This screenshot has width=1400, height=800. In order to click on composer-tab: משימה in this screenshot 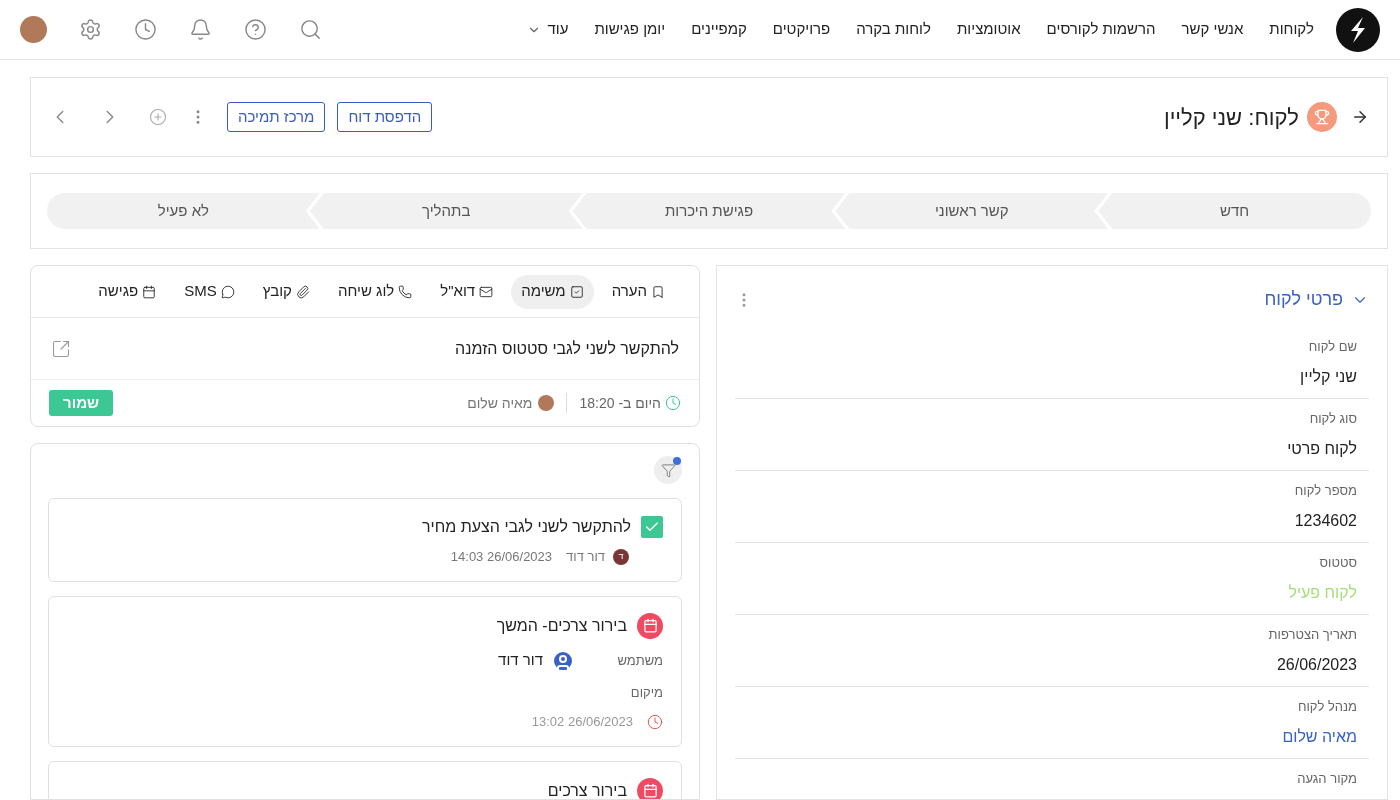, I will do `click(552, 291)`.